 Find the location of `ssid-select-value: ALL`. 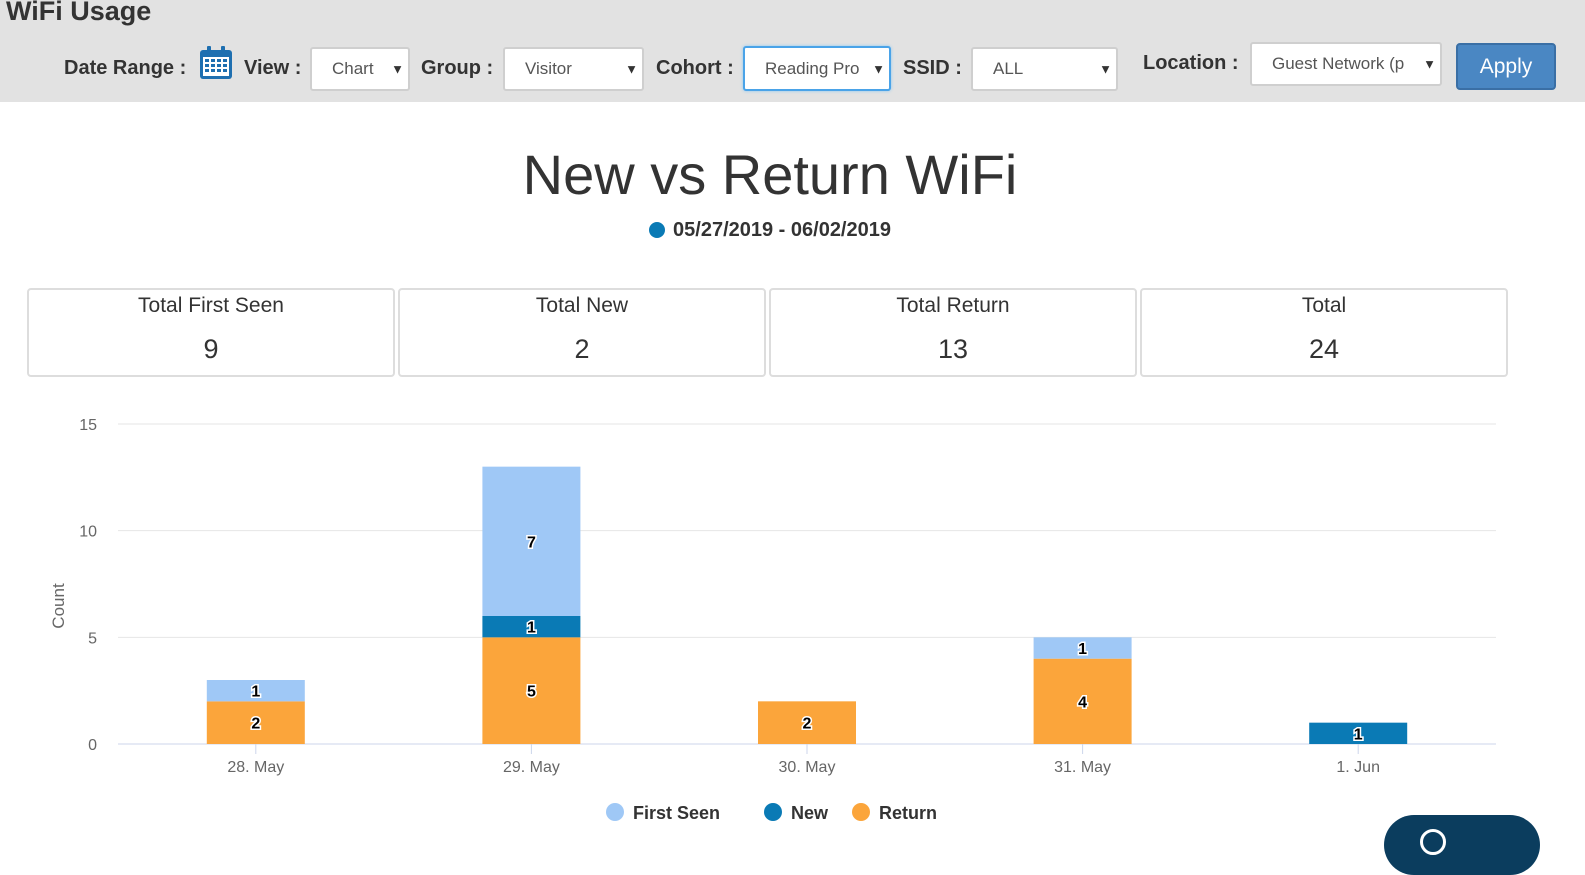

ssid-select-value: ALL is located at coordinates (1008, 68).